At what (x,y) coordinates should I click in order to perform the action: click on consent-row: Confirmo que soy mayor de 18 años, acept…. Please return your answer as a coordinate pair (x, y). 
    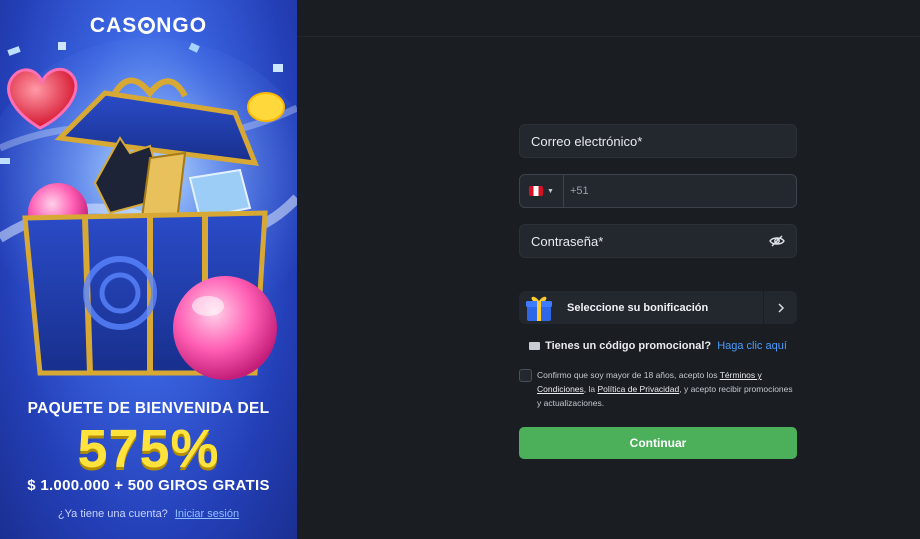
    Looking at the image, I should click on (658, 389).